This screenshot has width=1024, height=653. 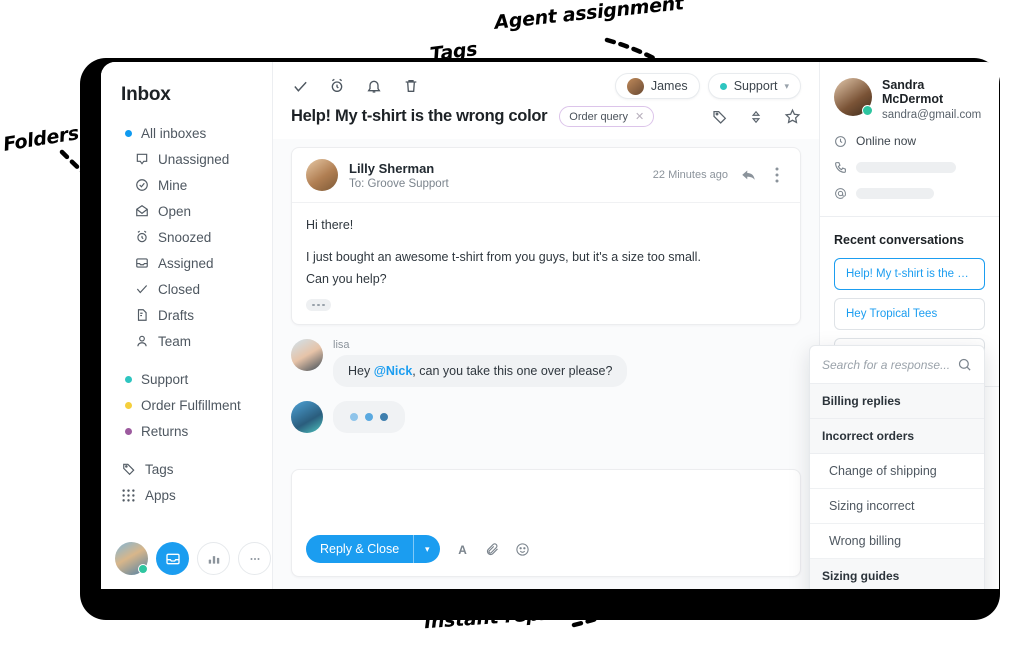 I want to click on status-badge: Online now, so click(x=886, y=141).